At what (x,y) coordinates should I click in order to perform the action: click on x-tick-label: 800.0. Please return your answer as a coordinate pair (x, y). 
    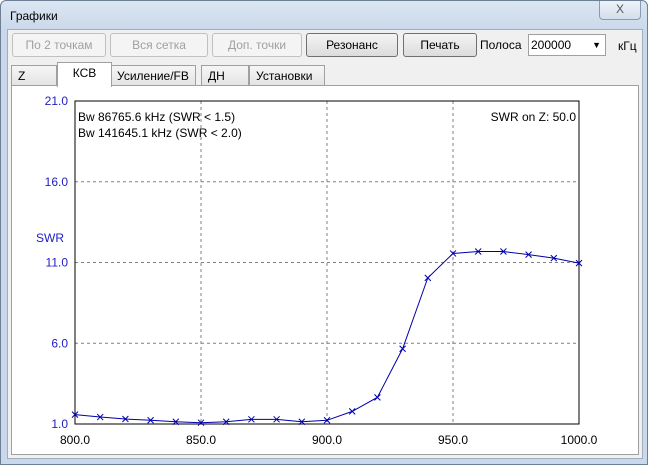
    Looking at the image, I should click on (75, 440).